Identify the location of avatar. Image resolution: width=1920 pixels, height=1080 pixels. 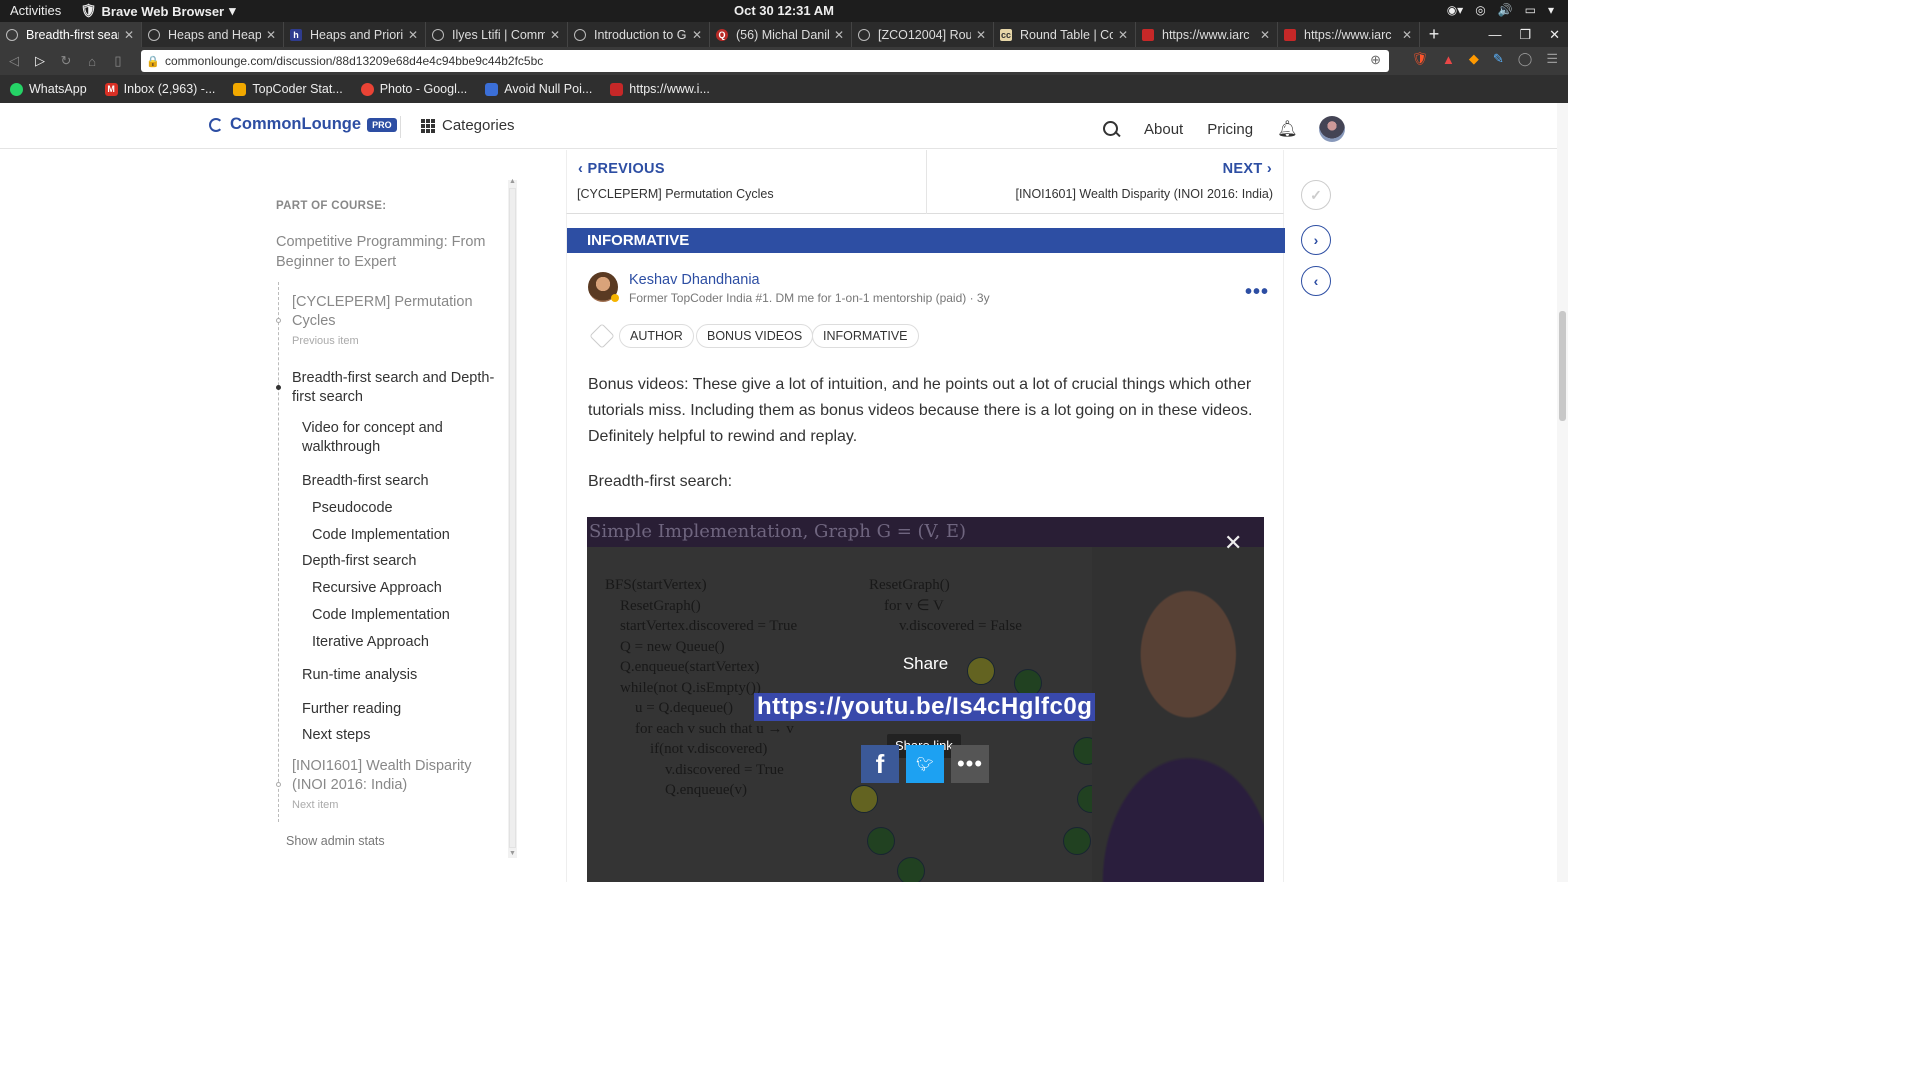
(1332, 129).